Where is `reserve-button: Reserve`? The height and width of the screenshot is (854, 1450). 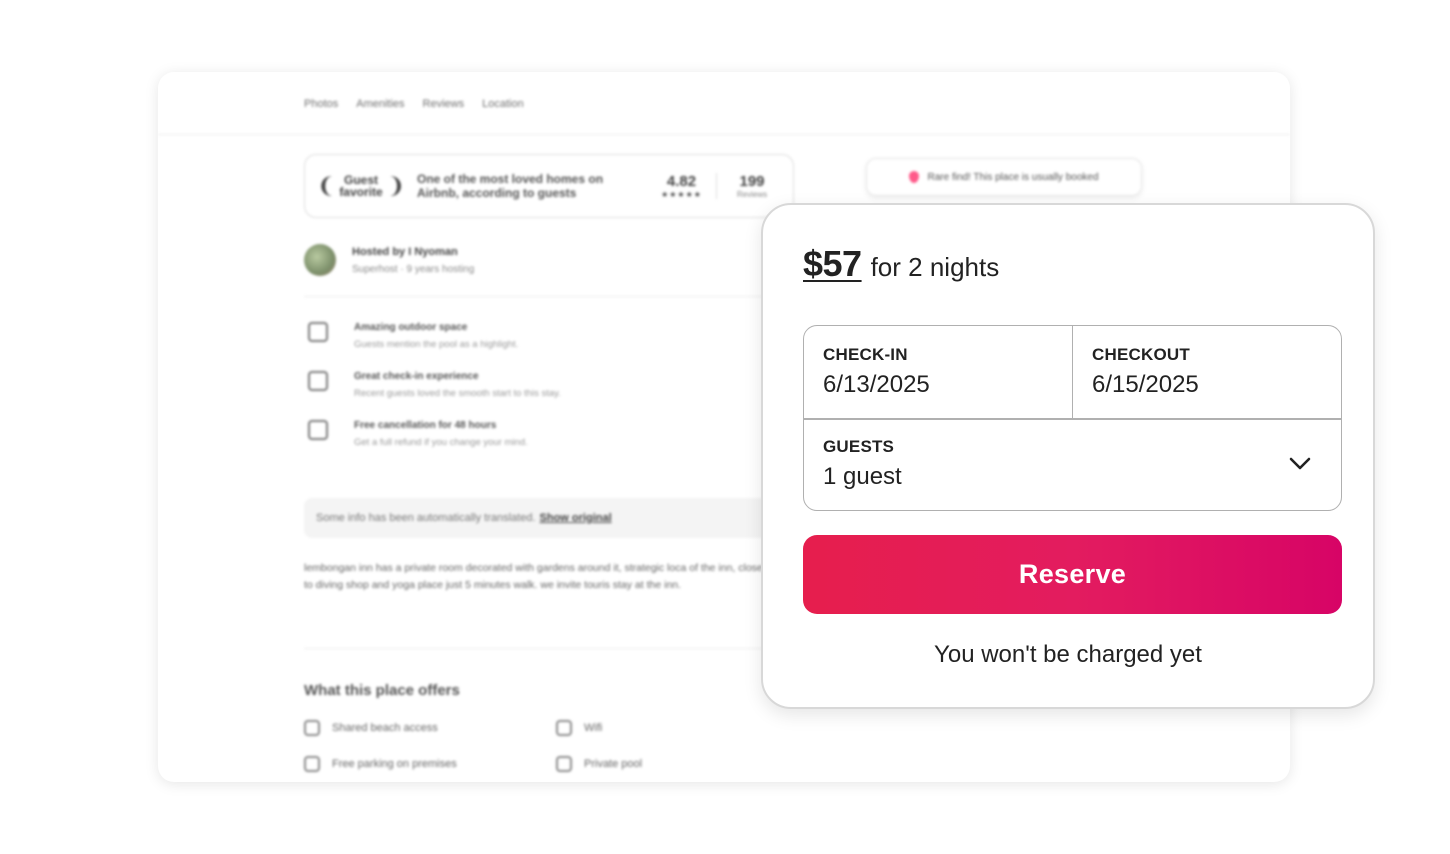
reserve-button: Reserve is located at coordinates (1072, 574).